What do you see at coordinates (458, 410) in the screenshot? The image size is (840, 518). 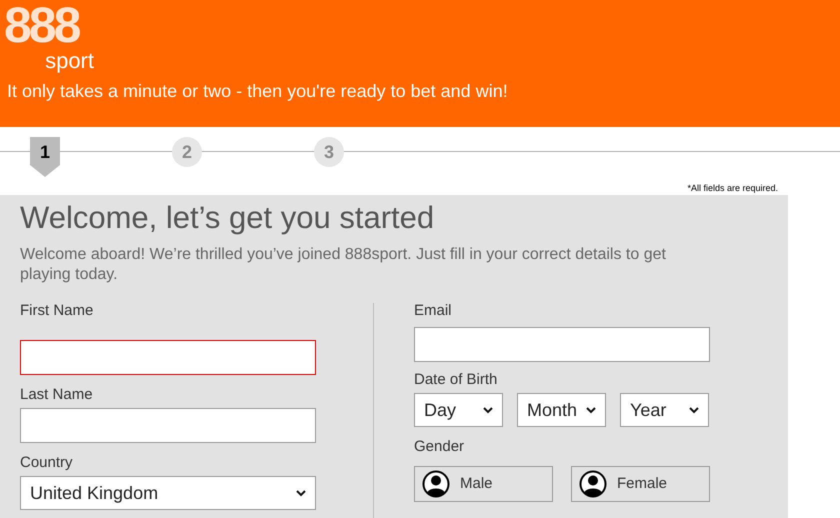 I see `dropdown: Day` at bounding box center [458, 410].